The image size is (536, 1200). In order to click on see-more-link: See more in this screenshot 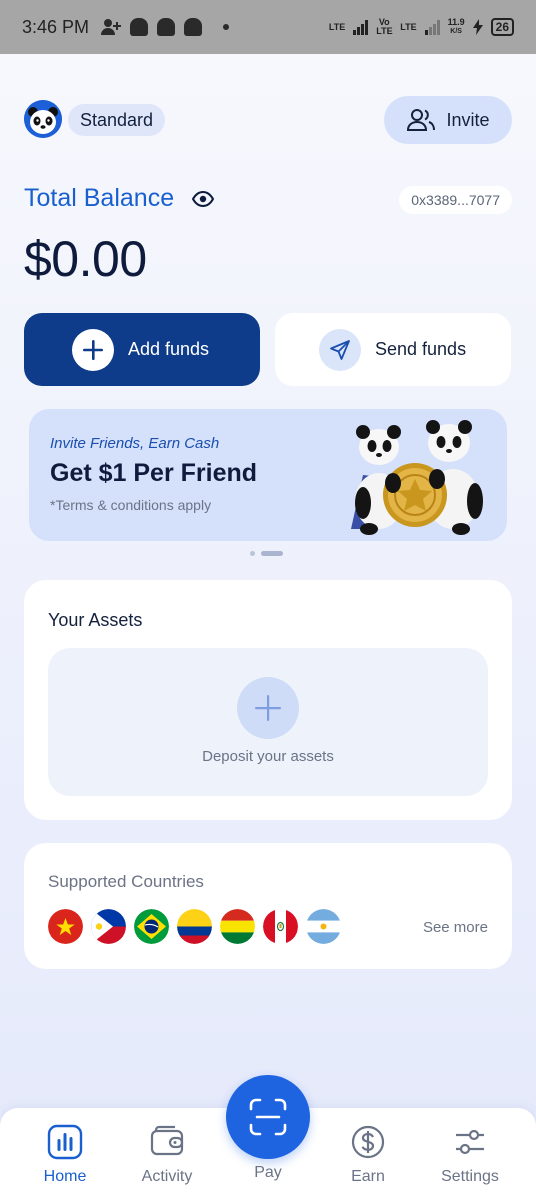, I will do `click(455, 927)`.